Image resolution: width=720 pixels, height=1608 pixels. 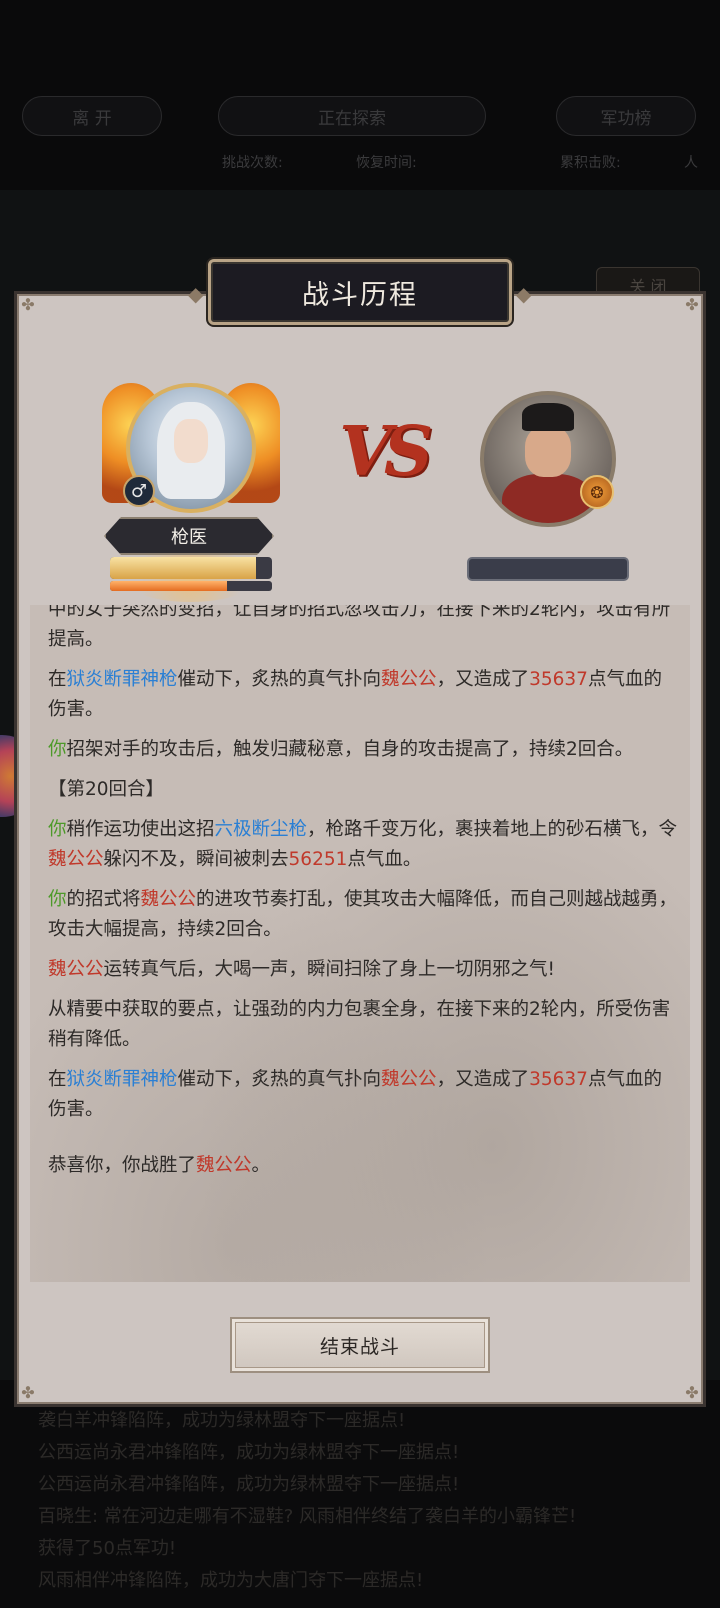 What do you see at coordinates (107, 1548) in the screenshot?
I see `background-log-line: 获得了50点军功!` at bounding box center [107, 1548].